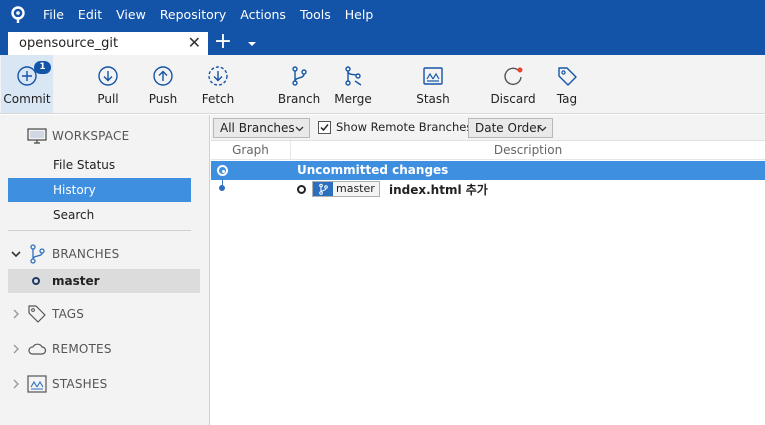 The image size is (765, 425). I want to click on head-commit-icon, so click(301, 189).